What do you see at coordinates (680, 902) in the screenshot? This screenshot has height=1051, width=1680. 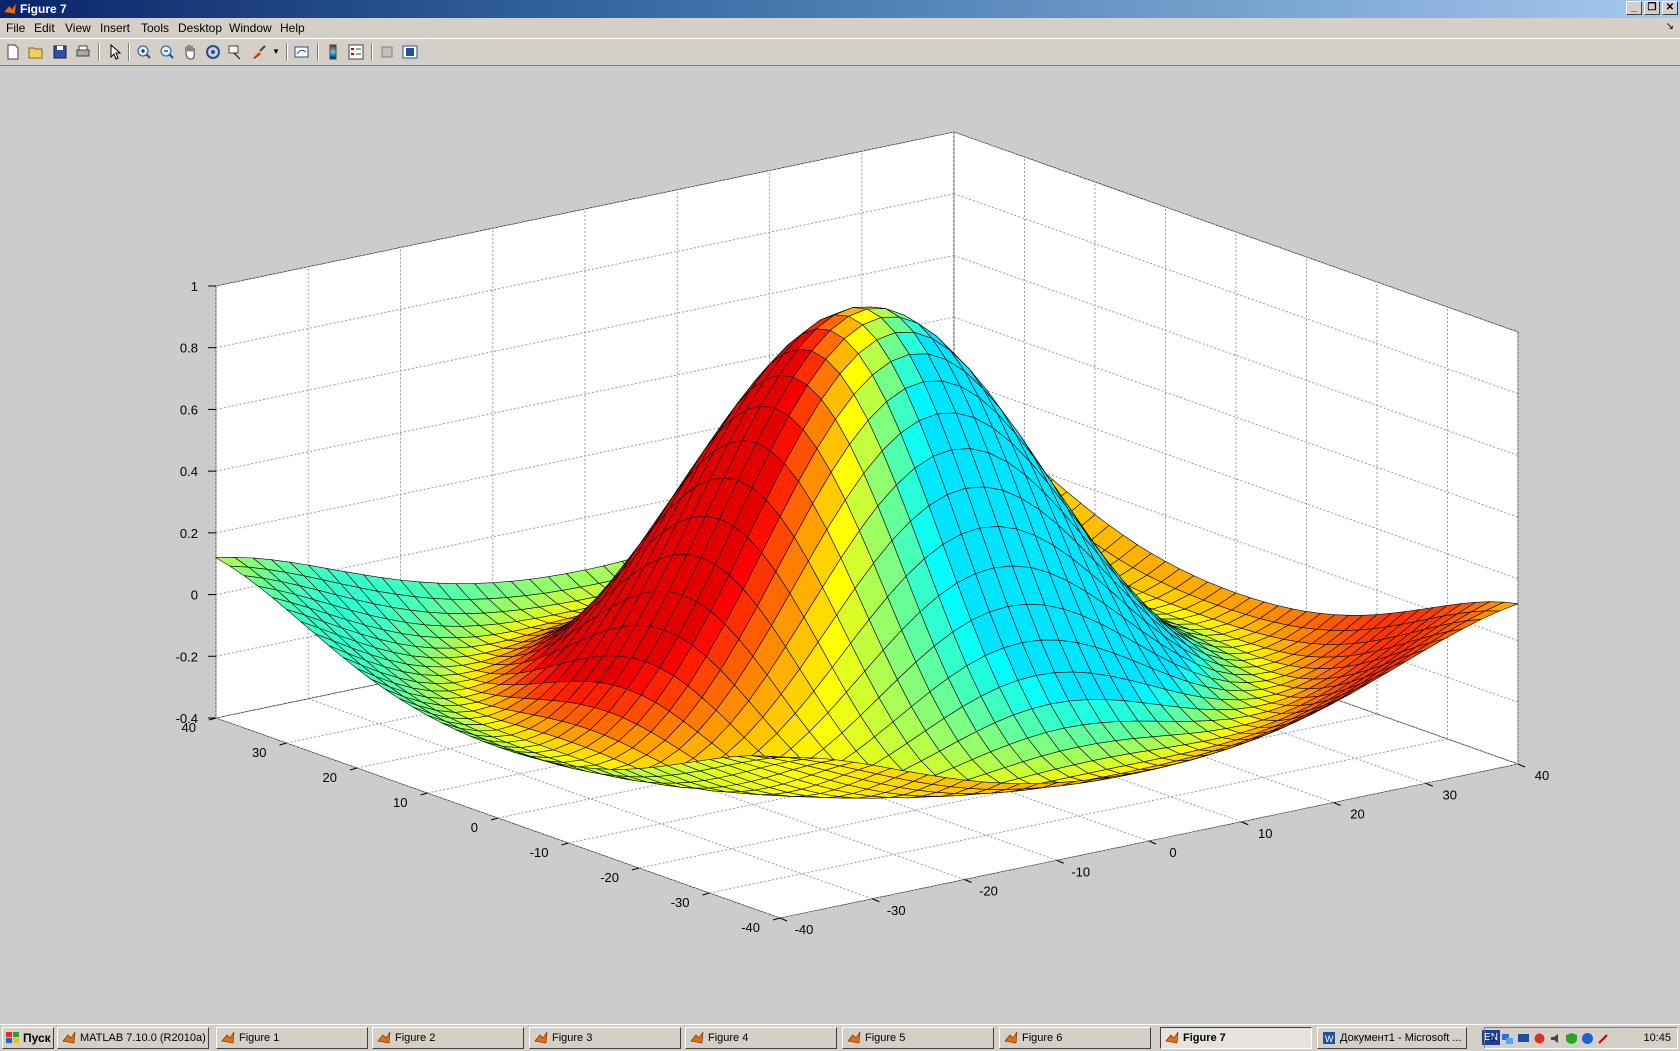 I see `y-tick-label: -30` at bounding box center [680, 902].